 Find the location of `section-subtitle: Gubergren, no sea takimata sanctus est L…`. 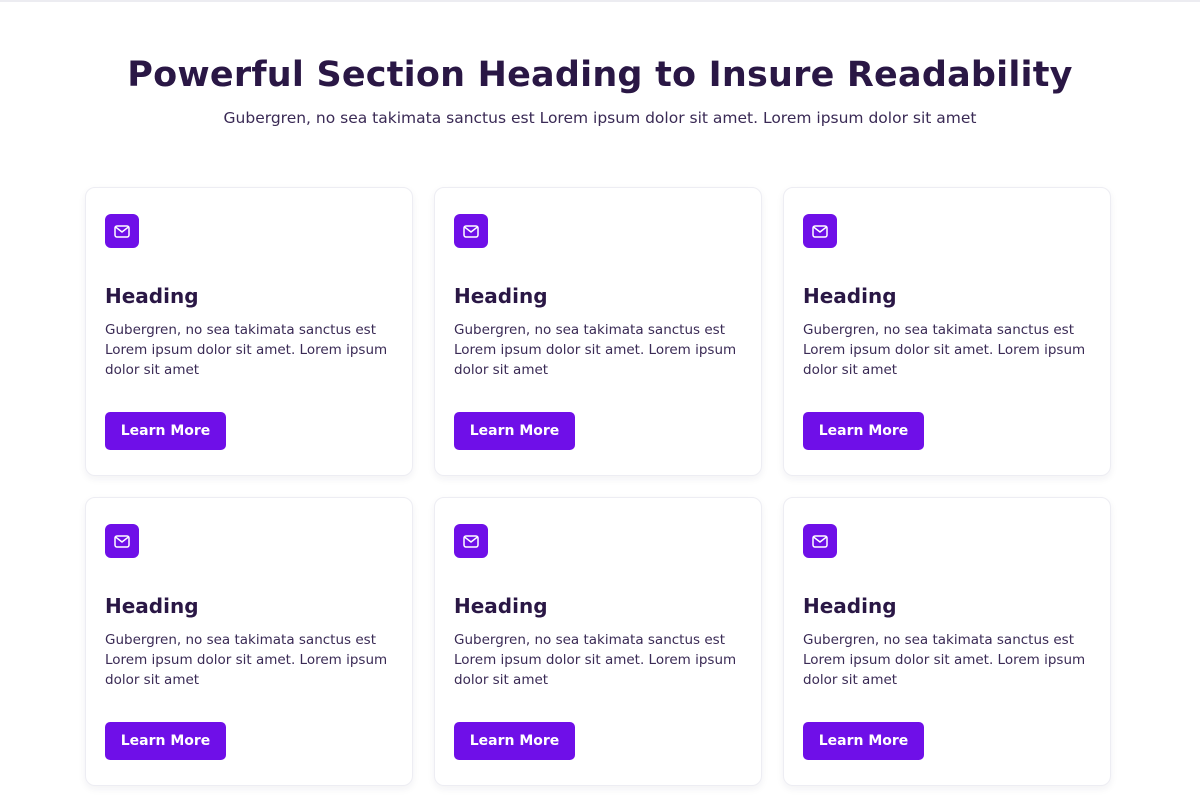

section-subtitle: Gubergren, no sea takimata sanctus est L… is located at coordinates (600, 118).